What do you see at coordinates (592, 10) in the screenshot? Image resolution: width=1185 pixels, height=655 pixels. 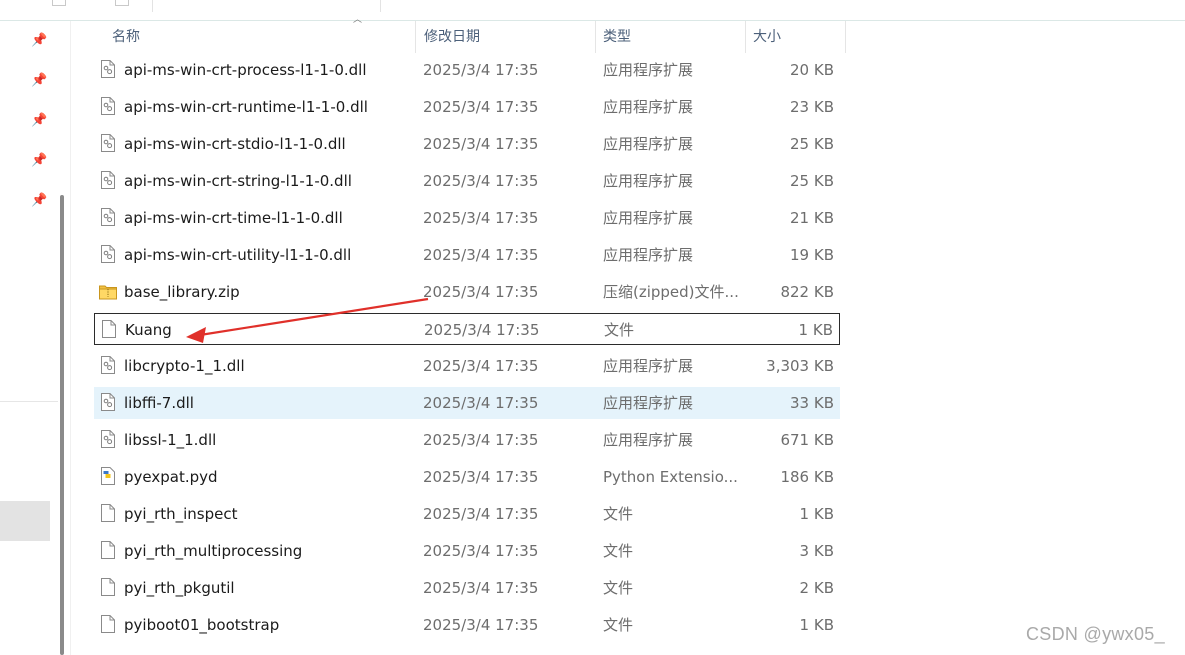 I see `toolbar` at bounding box center [592, 10].